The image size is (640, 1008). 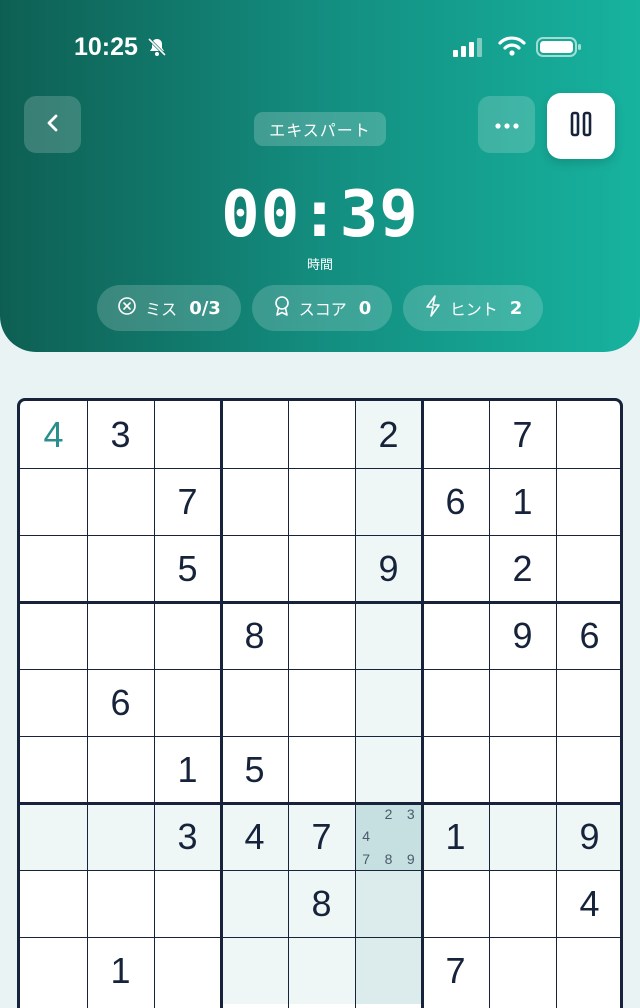 I want to click on cell-notes: 23 4 789, so click(x=388, y=836).